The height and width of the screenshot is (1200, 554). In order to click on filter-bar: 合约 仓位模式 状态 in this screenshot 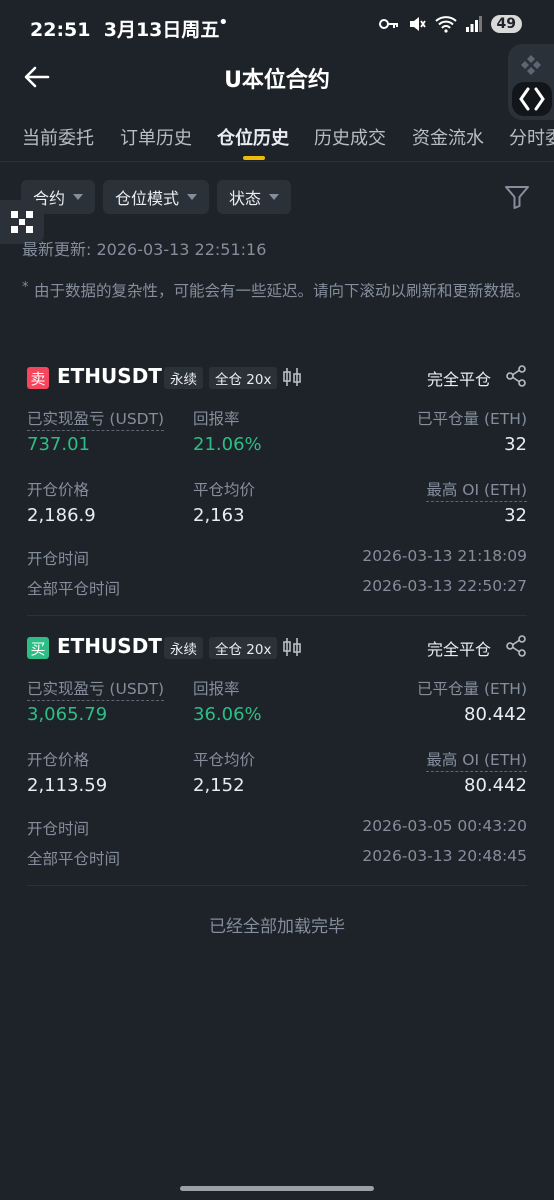, I will do `click(156, 197)`.